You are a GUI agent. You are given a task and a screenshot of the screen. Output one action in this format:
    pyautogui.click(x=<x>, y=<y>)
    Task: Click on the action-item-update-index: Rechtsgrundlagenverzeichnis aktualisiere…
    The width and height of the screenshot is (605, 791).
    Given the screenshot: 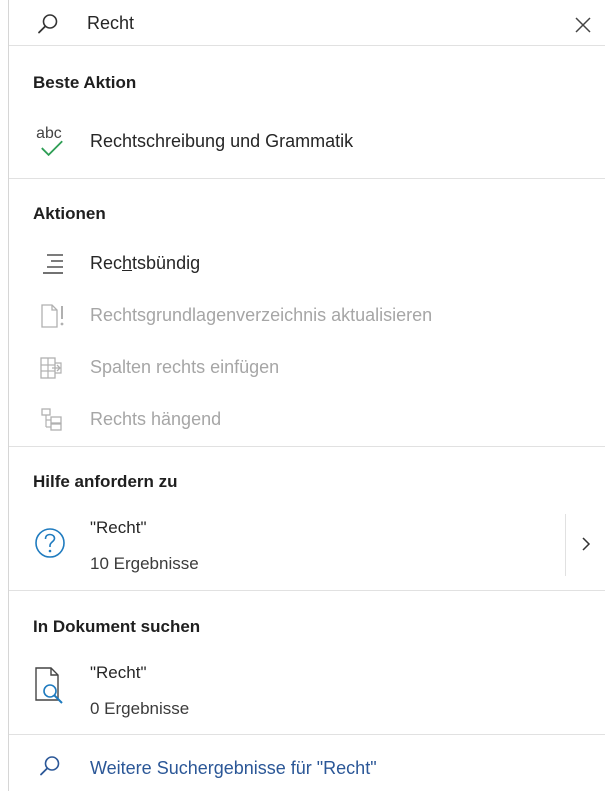 What is the action you would take?
    pyautogui.click(x=307, y=316)
    